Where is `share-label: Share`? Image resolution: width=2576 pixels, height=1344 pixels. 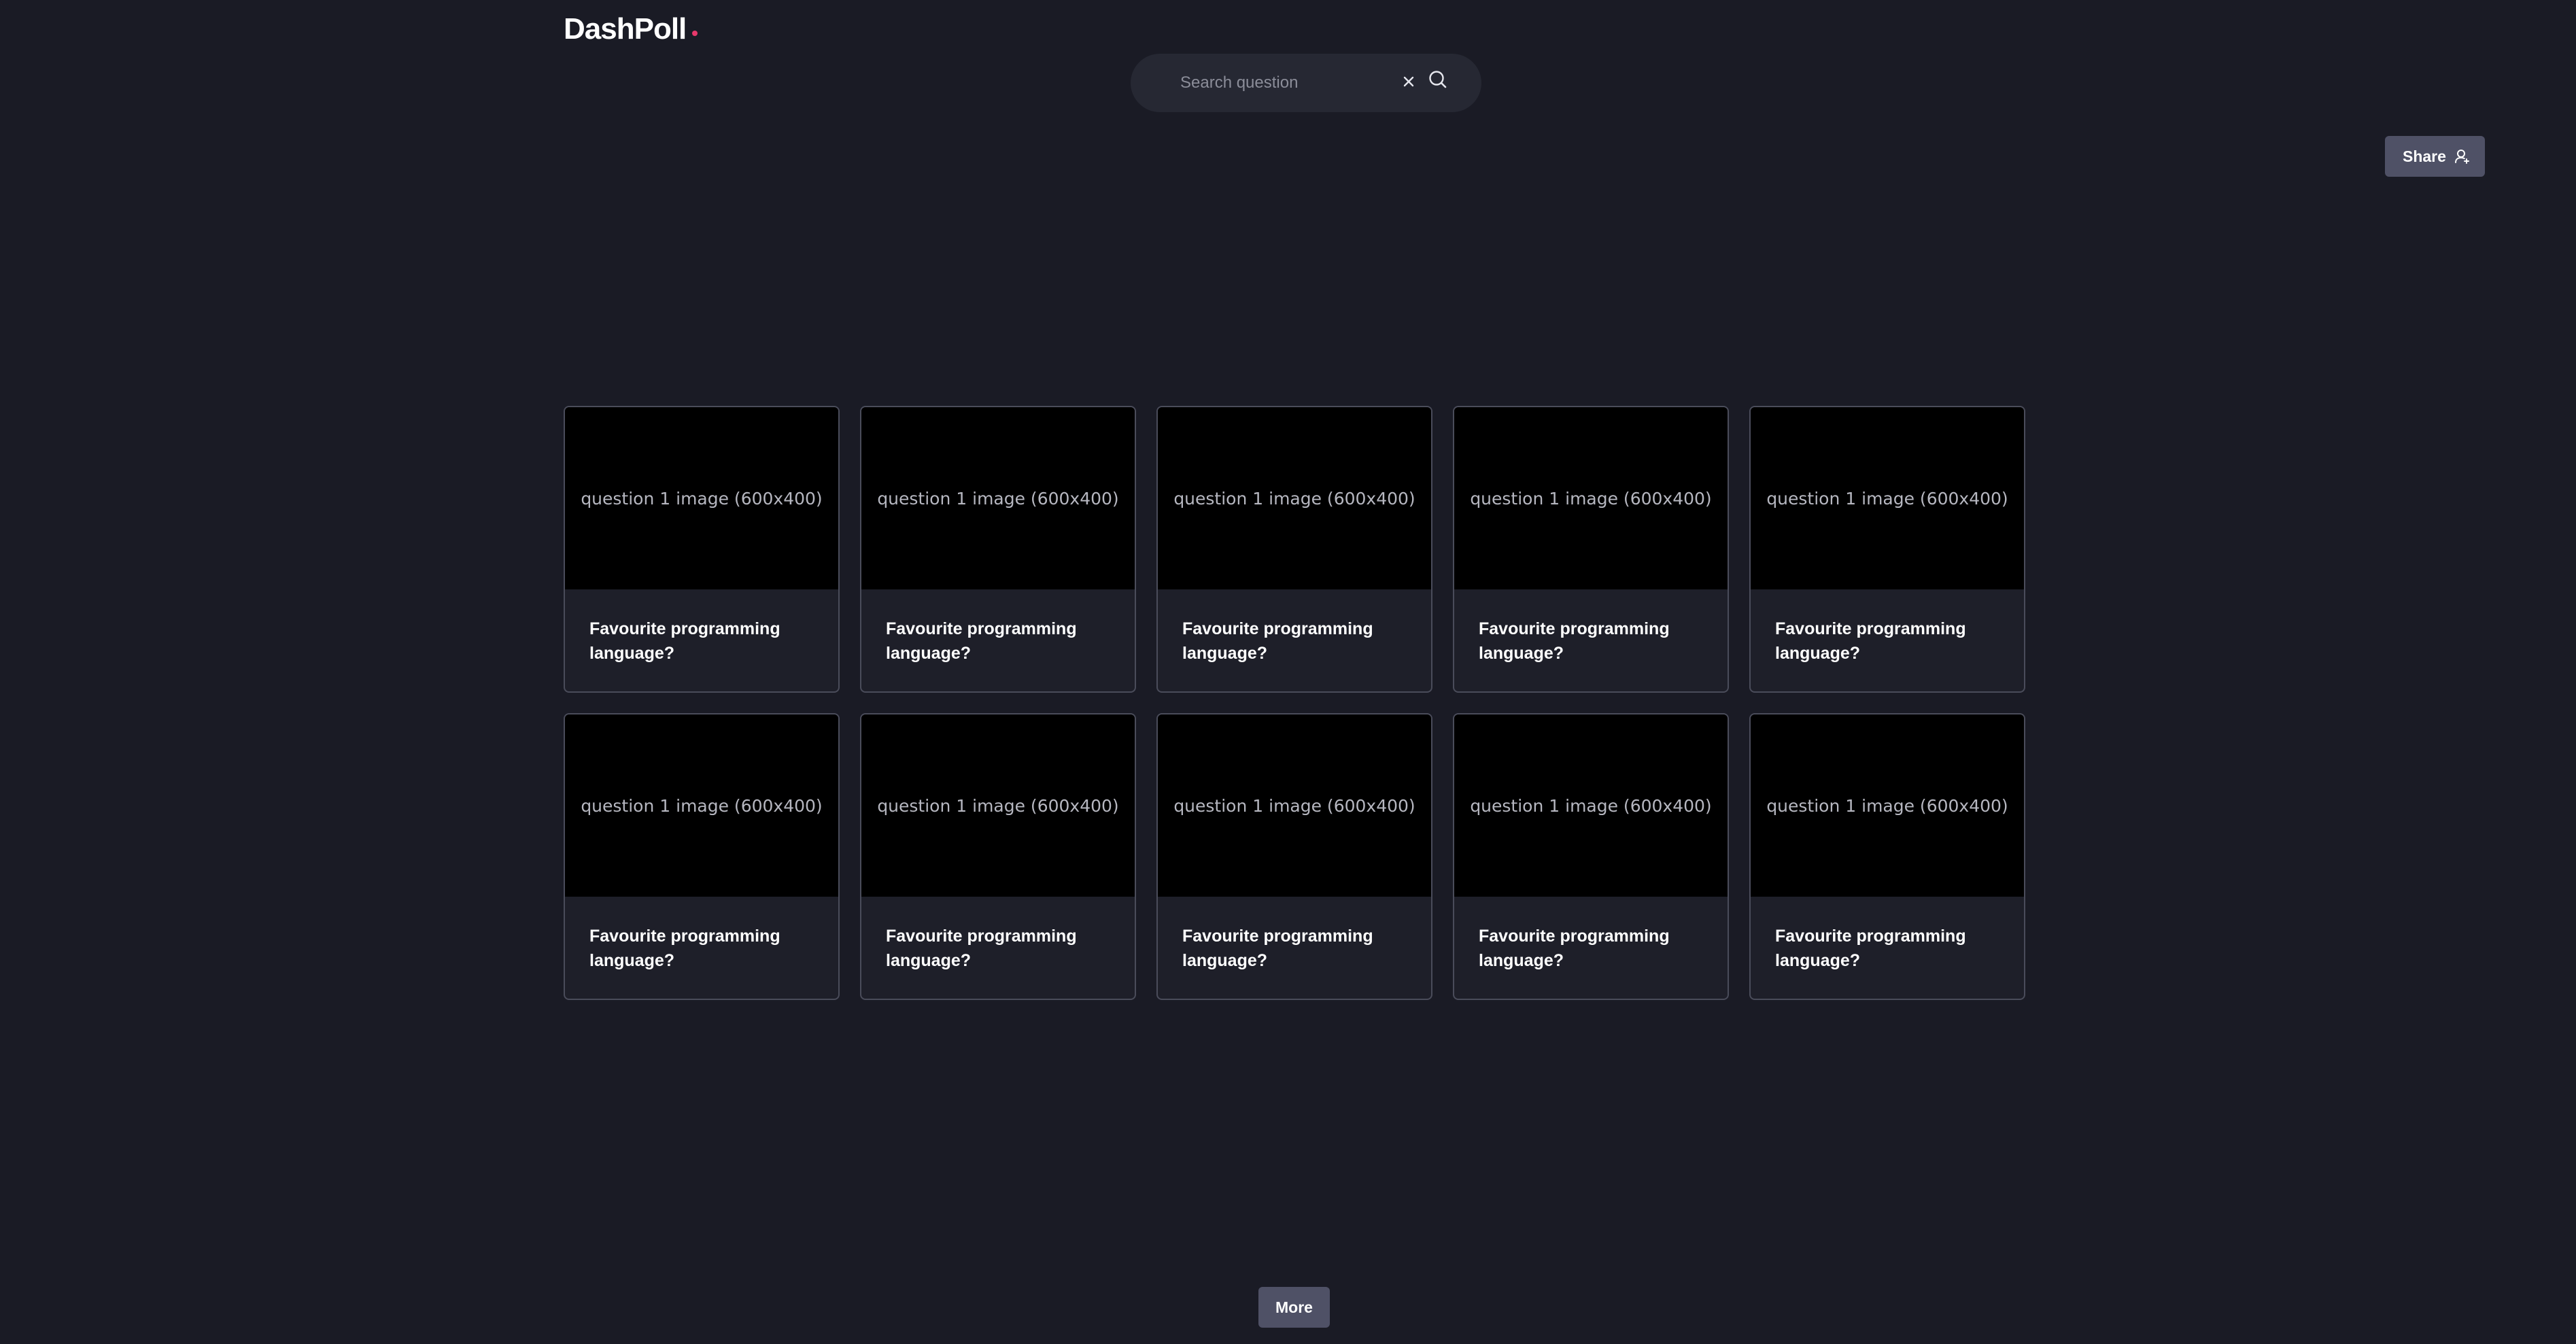
share-label: Share is located at coordinates (2424, 156).